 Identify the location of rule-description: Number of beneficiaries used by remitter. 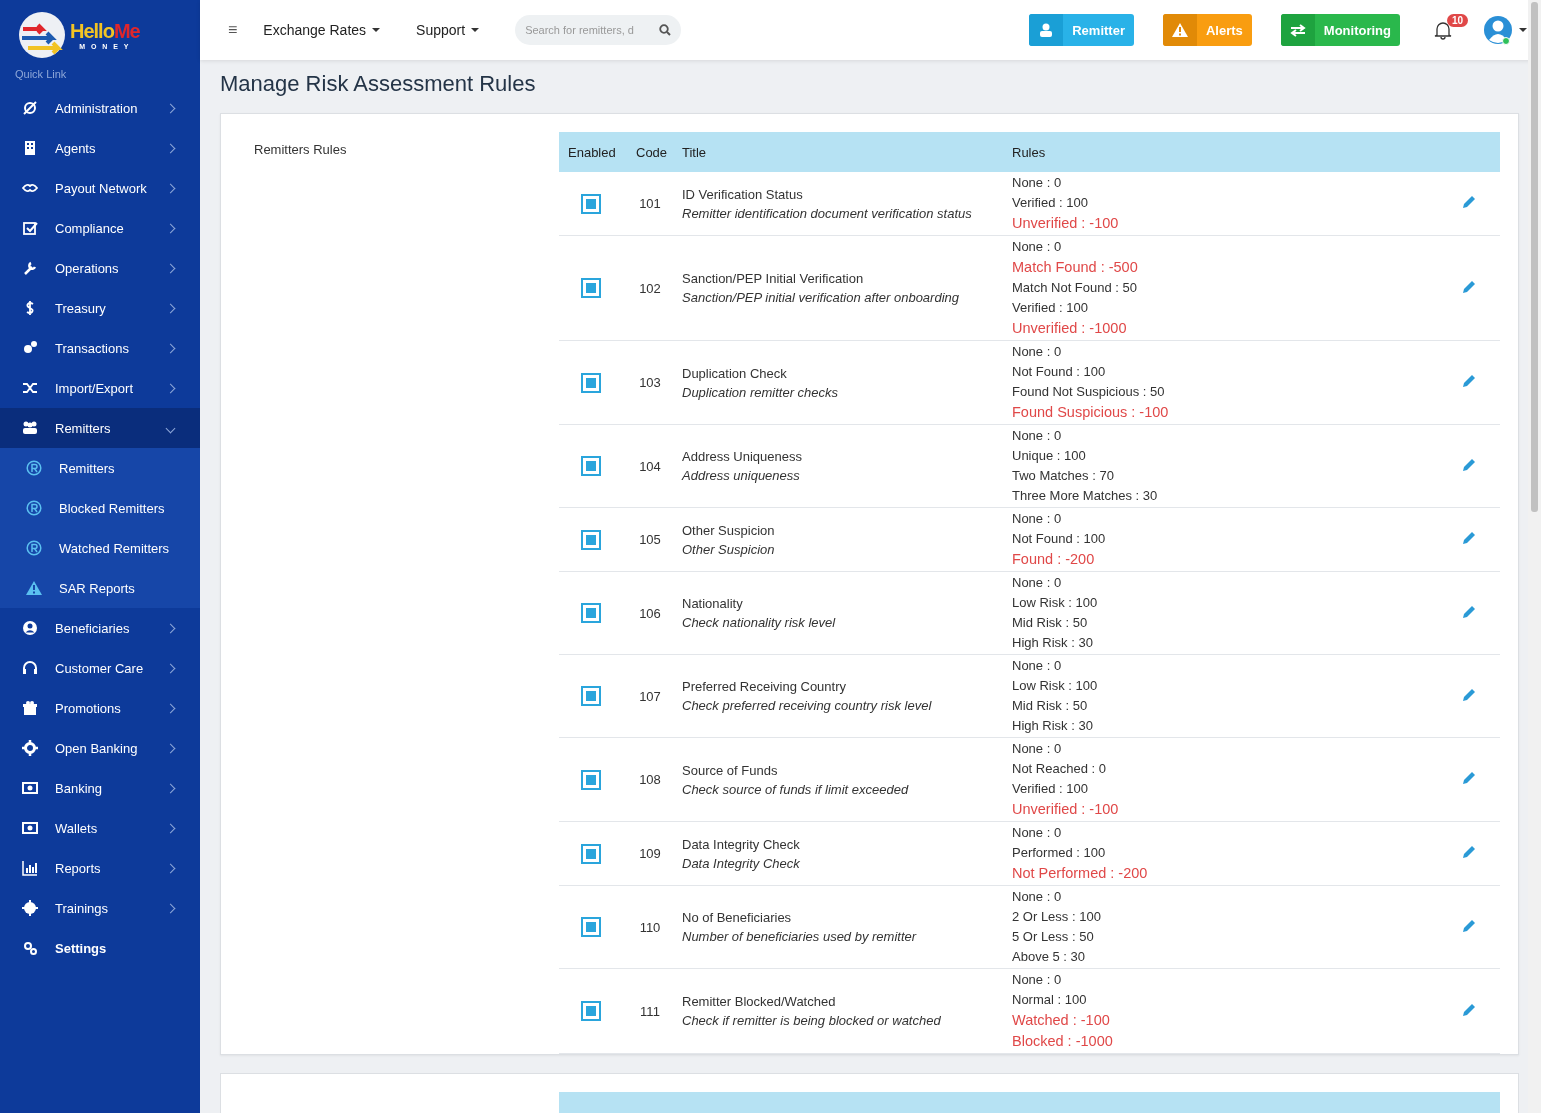
(800, 936).